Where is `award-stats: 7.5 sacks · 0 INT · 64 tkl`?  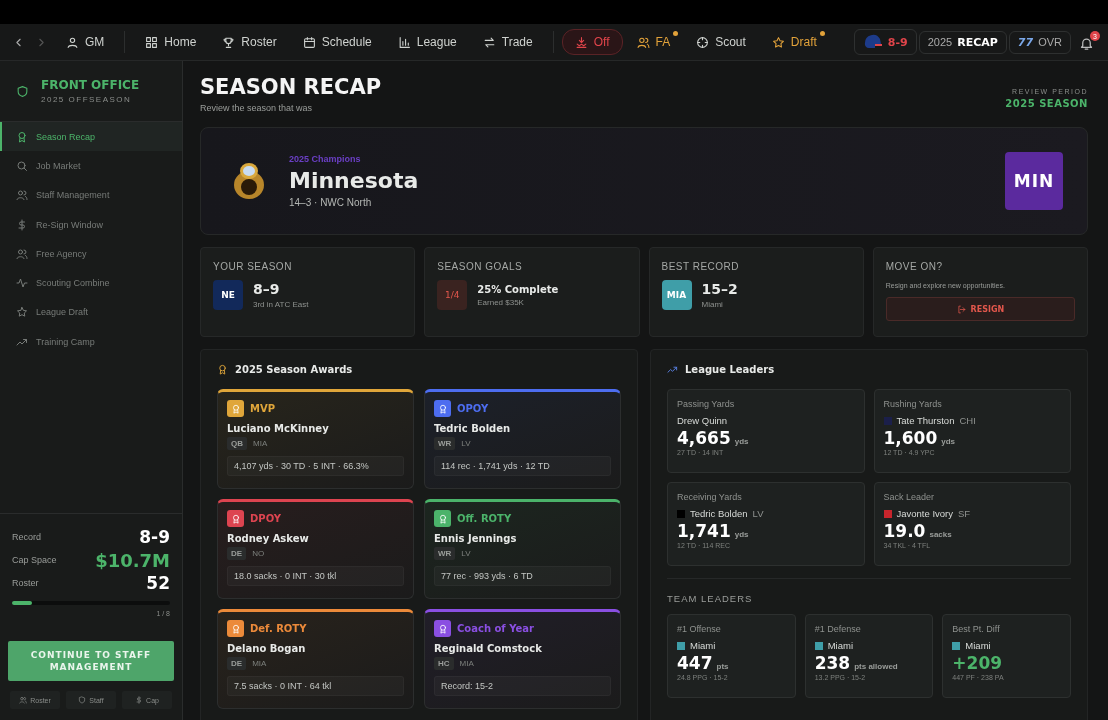
award-stats: 7.5 sacks · 0 INT · 64 tkl is located at coordinates (315, 686).